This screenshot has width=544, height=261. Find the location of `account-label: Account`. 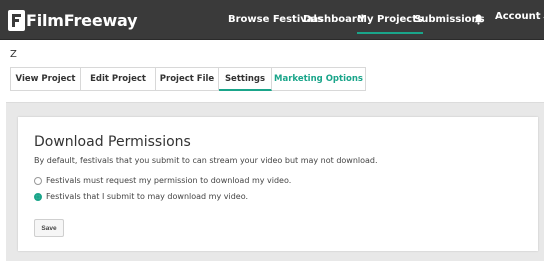

account-label: Account is located at coordinates (518, 16).